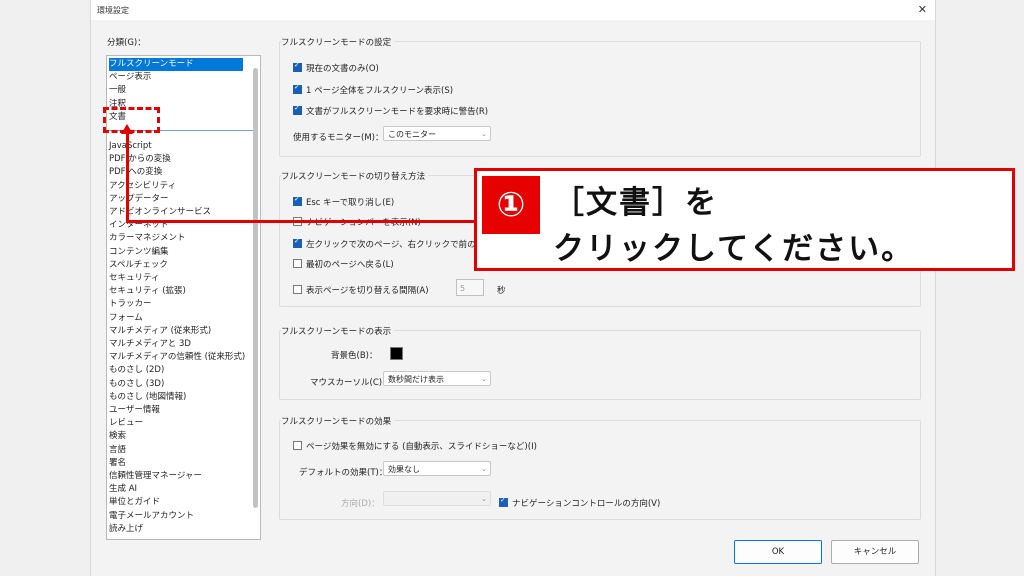 This screenshot has height=576, width=1024. Describe the element at coordinates (130, 146) in the screenshot. I see `category-item: JavaScript` at that location.